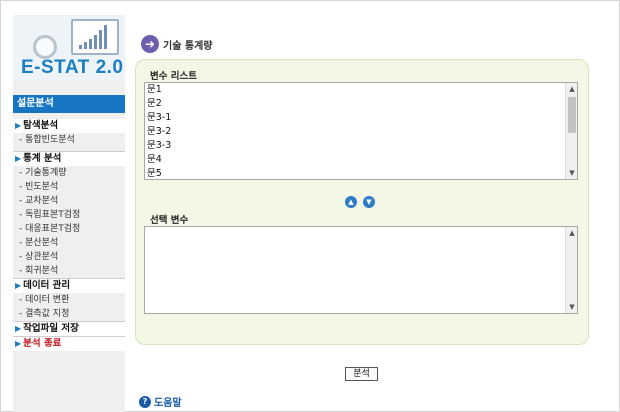 This screenshot has width=620, height=412. I want to click on selected-list-scrollbar: ▲ ▼, so click(571, 270).